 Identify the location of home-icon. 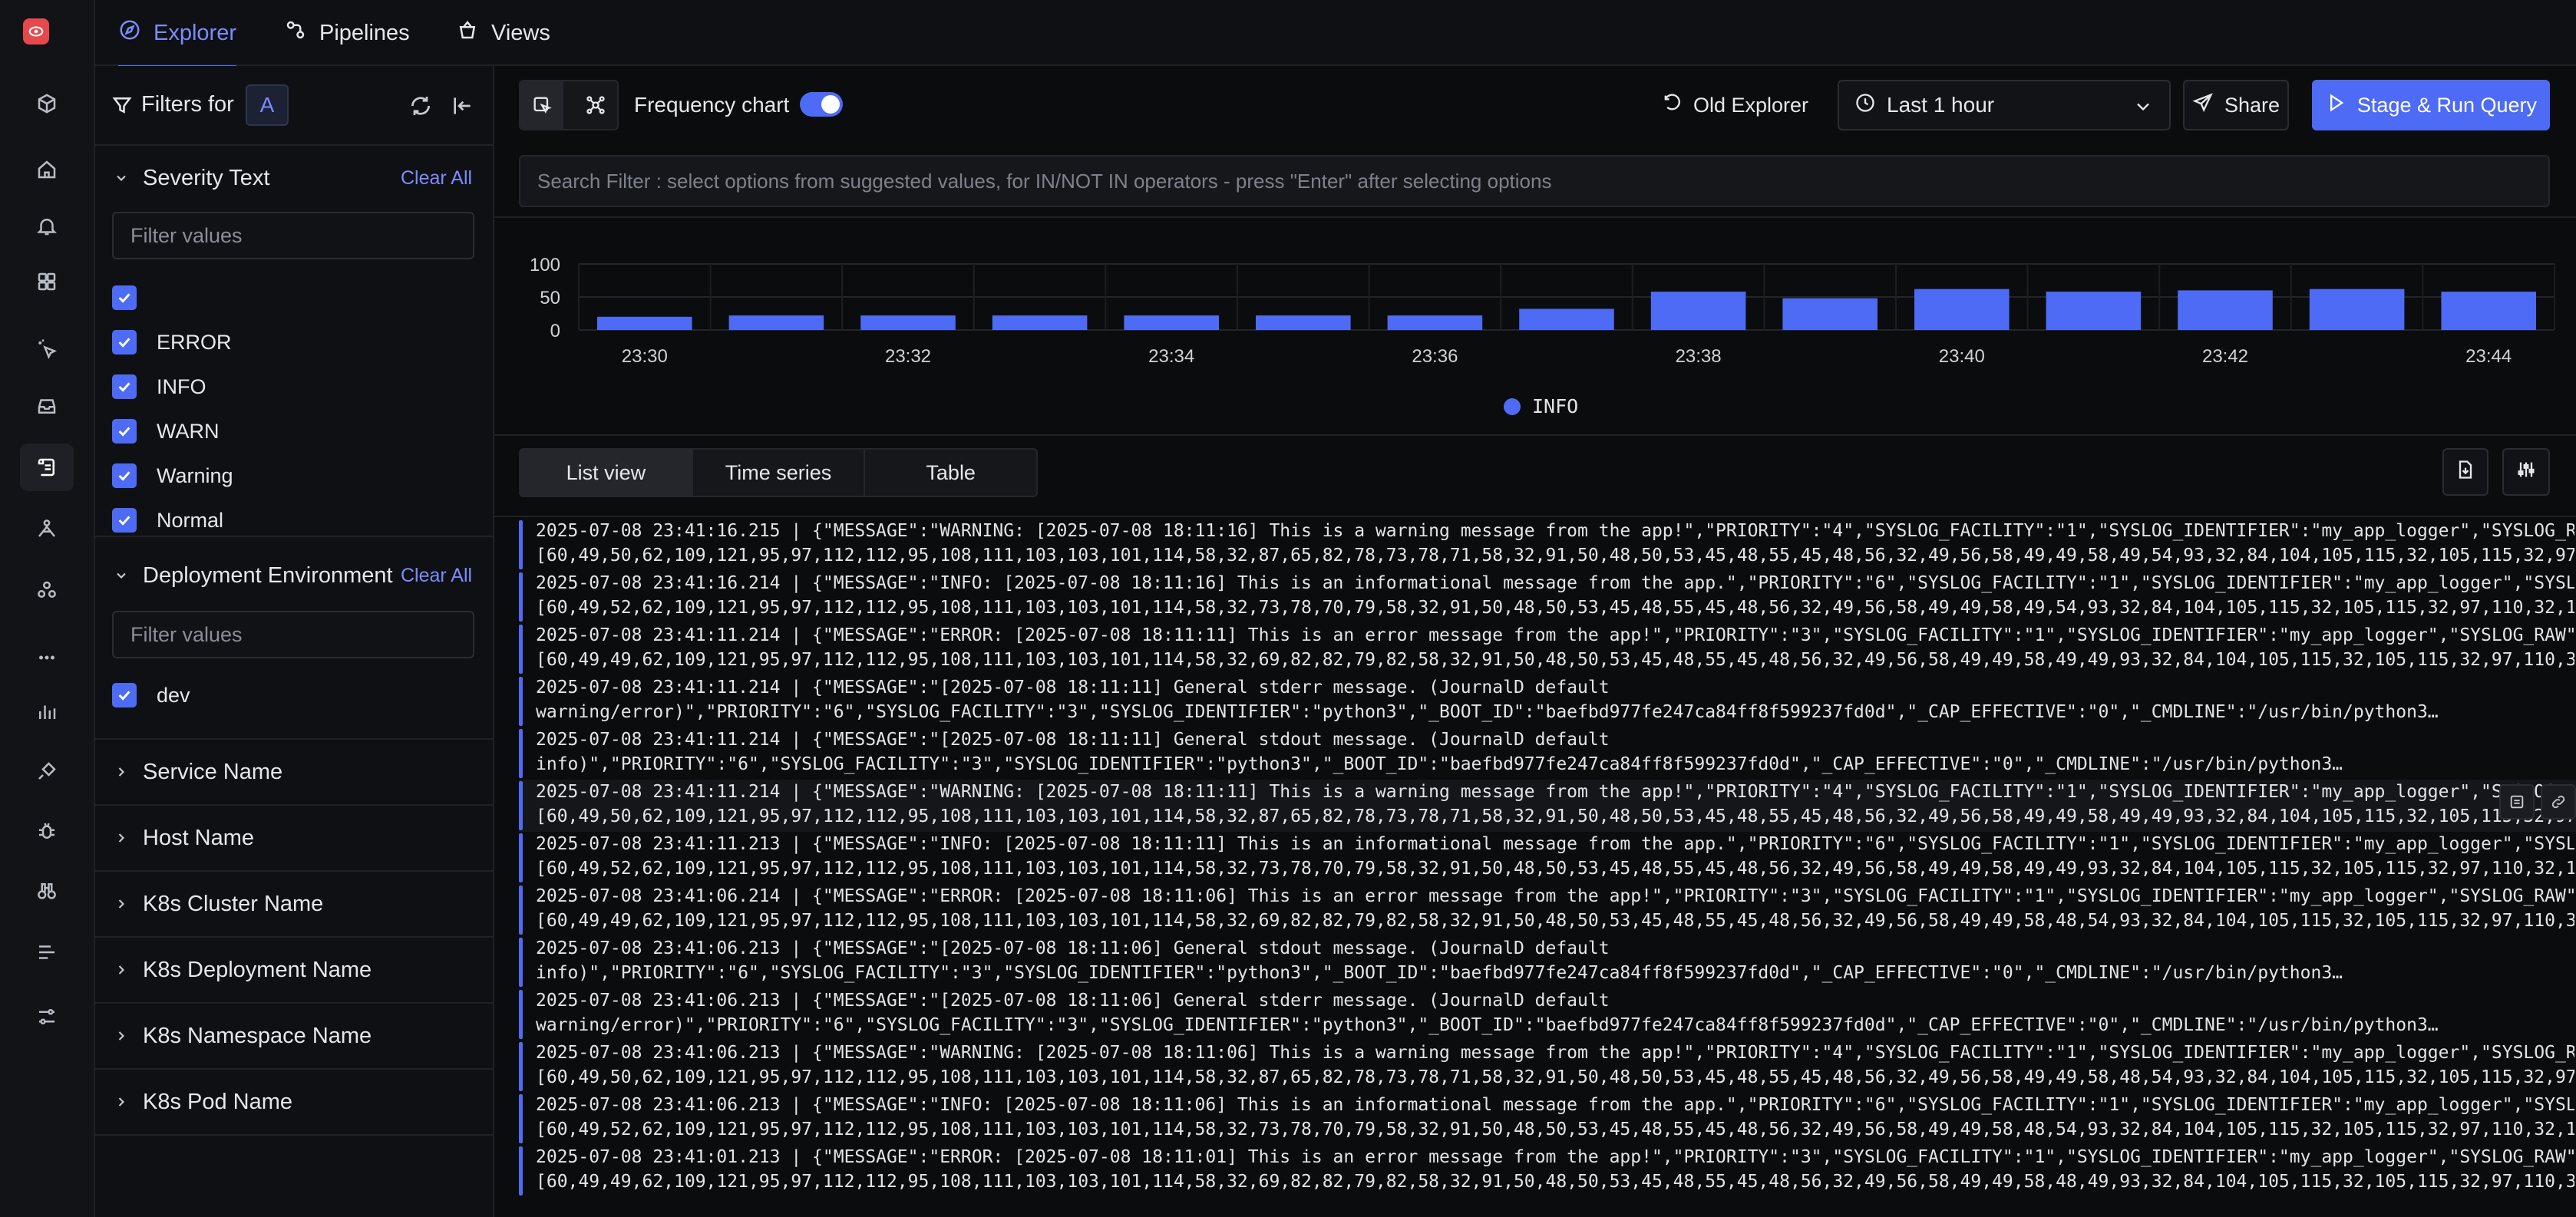
(47, 169).